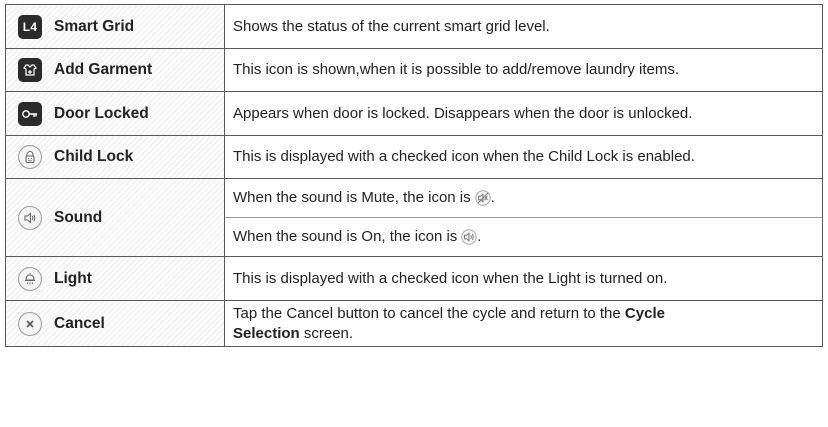  I want to click on feature-label: Light, so click(73, 278).